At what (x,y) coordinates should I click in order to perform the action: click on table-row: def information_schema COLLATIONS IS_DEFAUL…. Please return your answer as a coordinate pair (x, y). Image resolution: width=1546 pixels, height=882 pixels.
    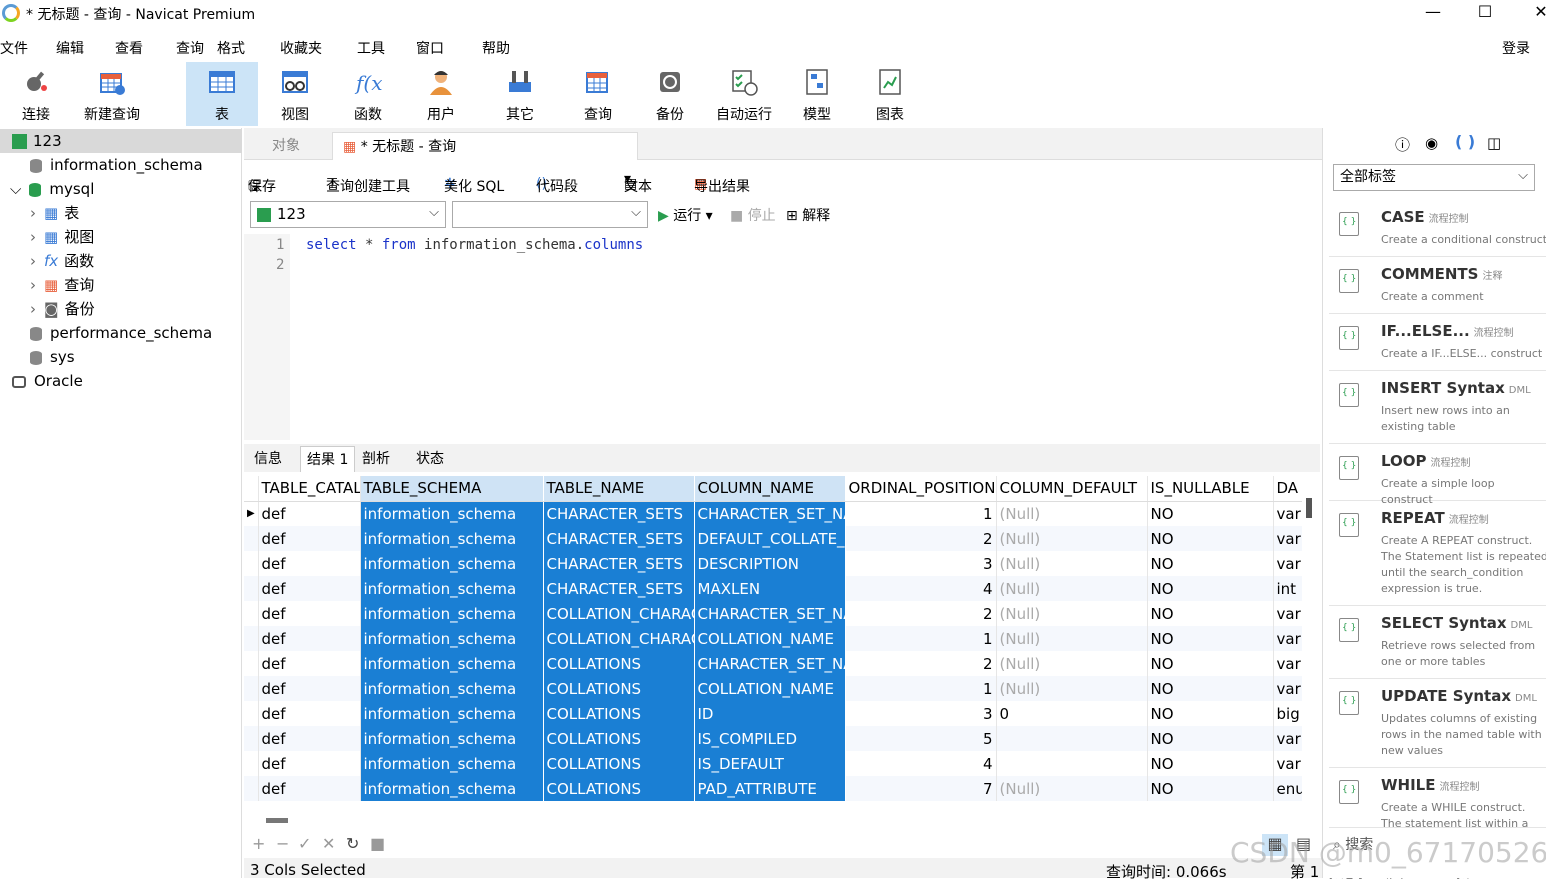
    Looking at the image, I should click on (773, 763).